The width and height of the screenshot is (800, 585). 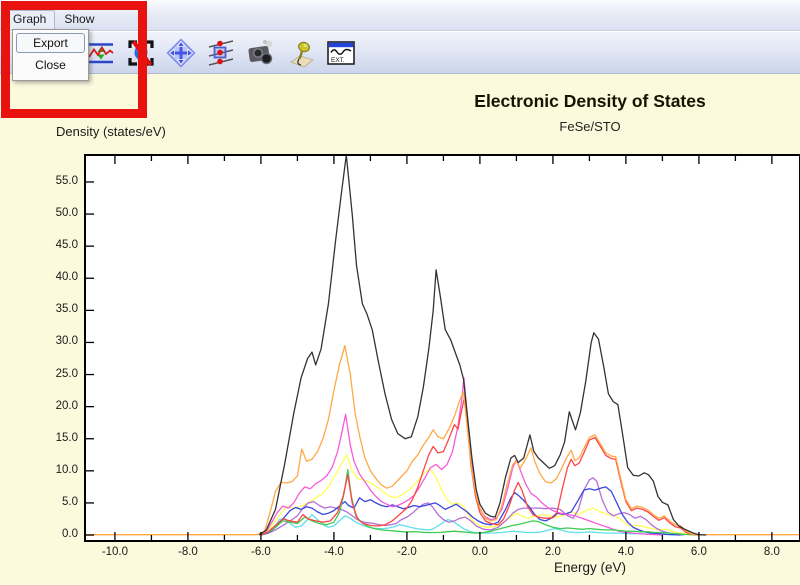 What do you see at coordinates (66, 437) in the screenshot?
I see `y-tick-label: 15.0` at bounding box center [66, 437].